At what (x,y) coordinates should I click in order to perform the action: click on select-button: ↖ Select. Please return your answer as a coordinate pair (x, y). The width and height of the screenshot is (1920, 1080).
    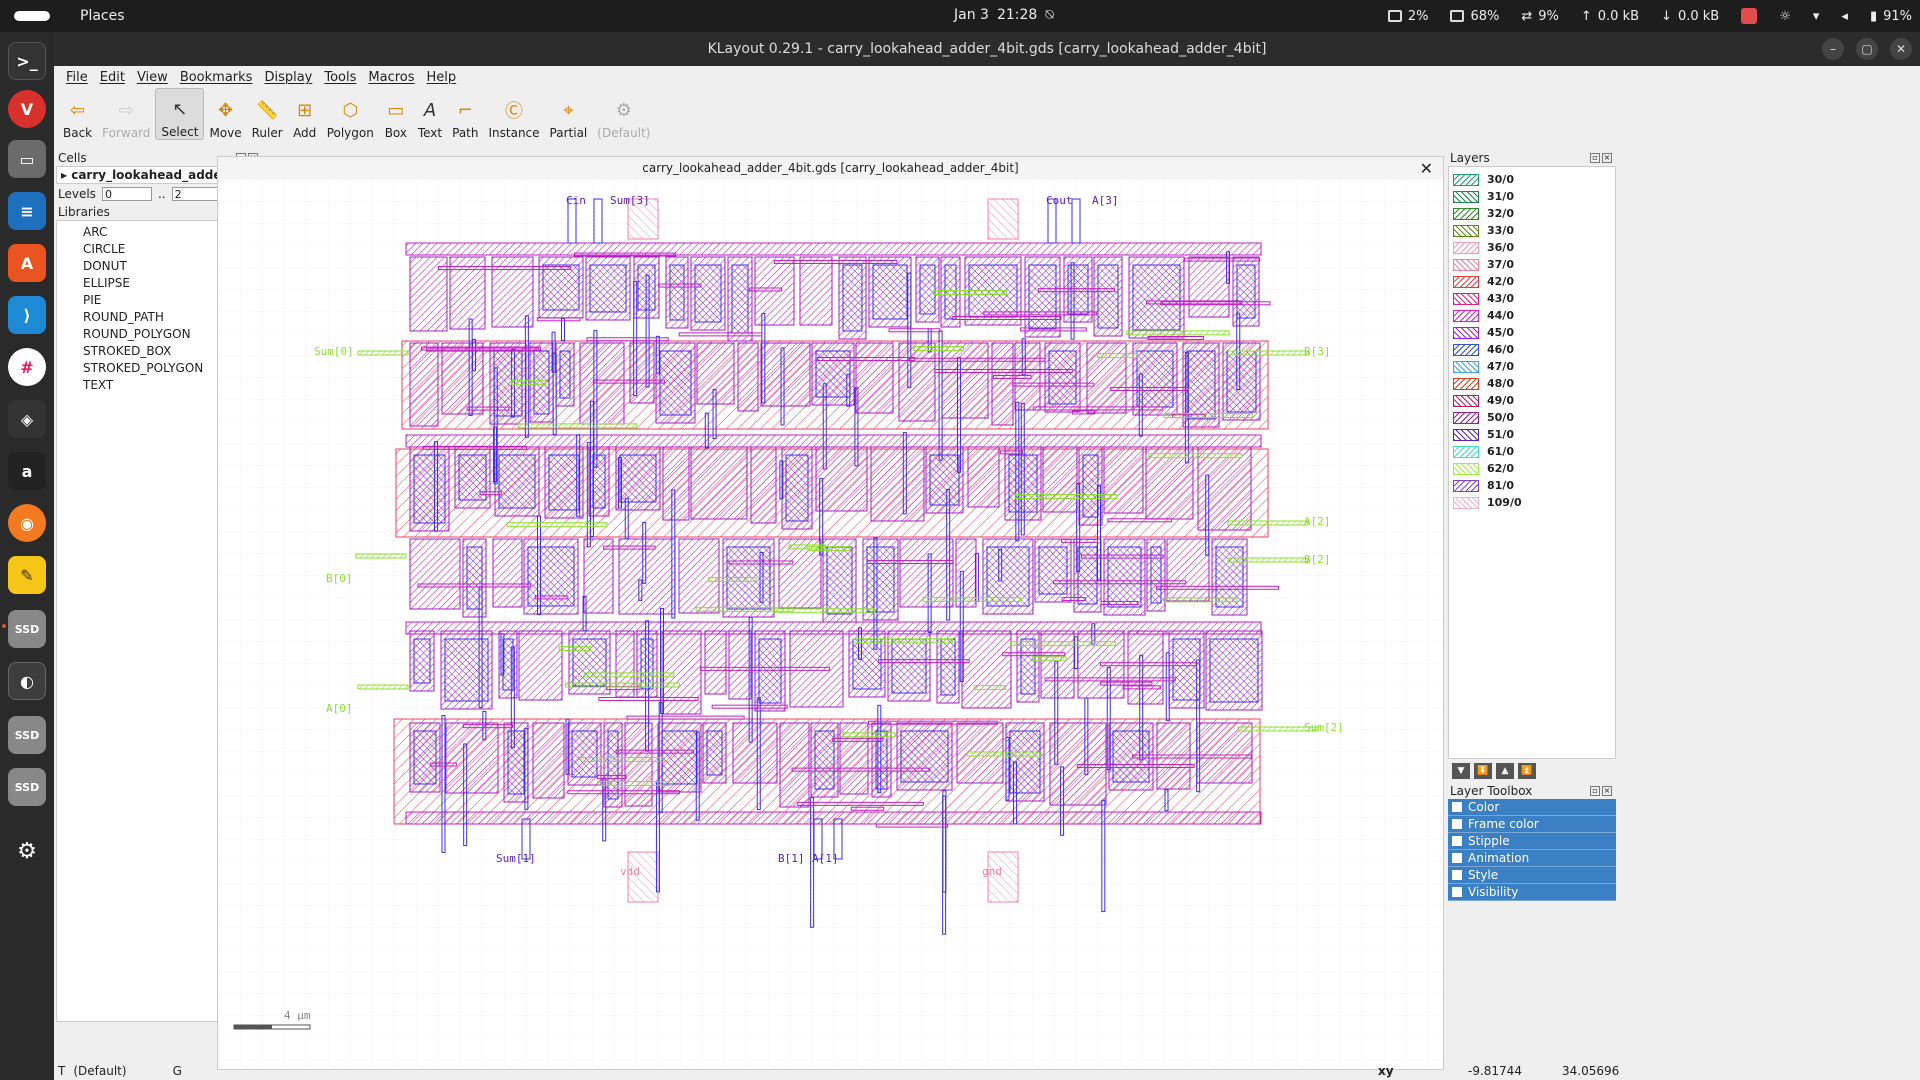
    Looking at the image, I should click on (180, 114).